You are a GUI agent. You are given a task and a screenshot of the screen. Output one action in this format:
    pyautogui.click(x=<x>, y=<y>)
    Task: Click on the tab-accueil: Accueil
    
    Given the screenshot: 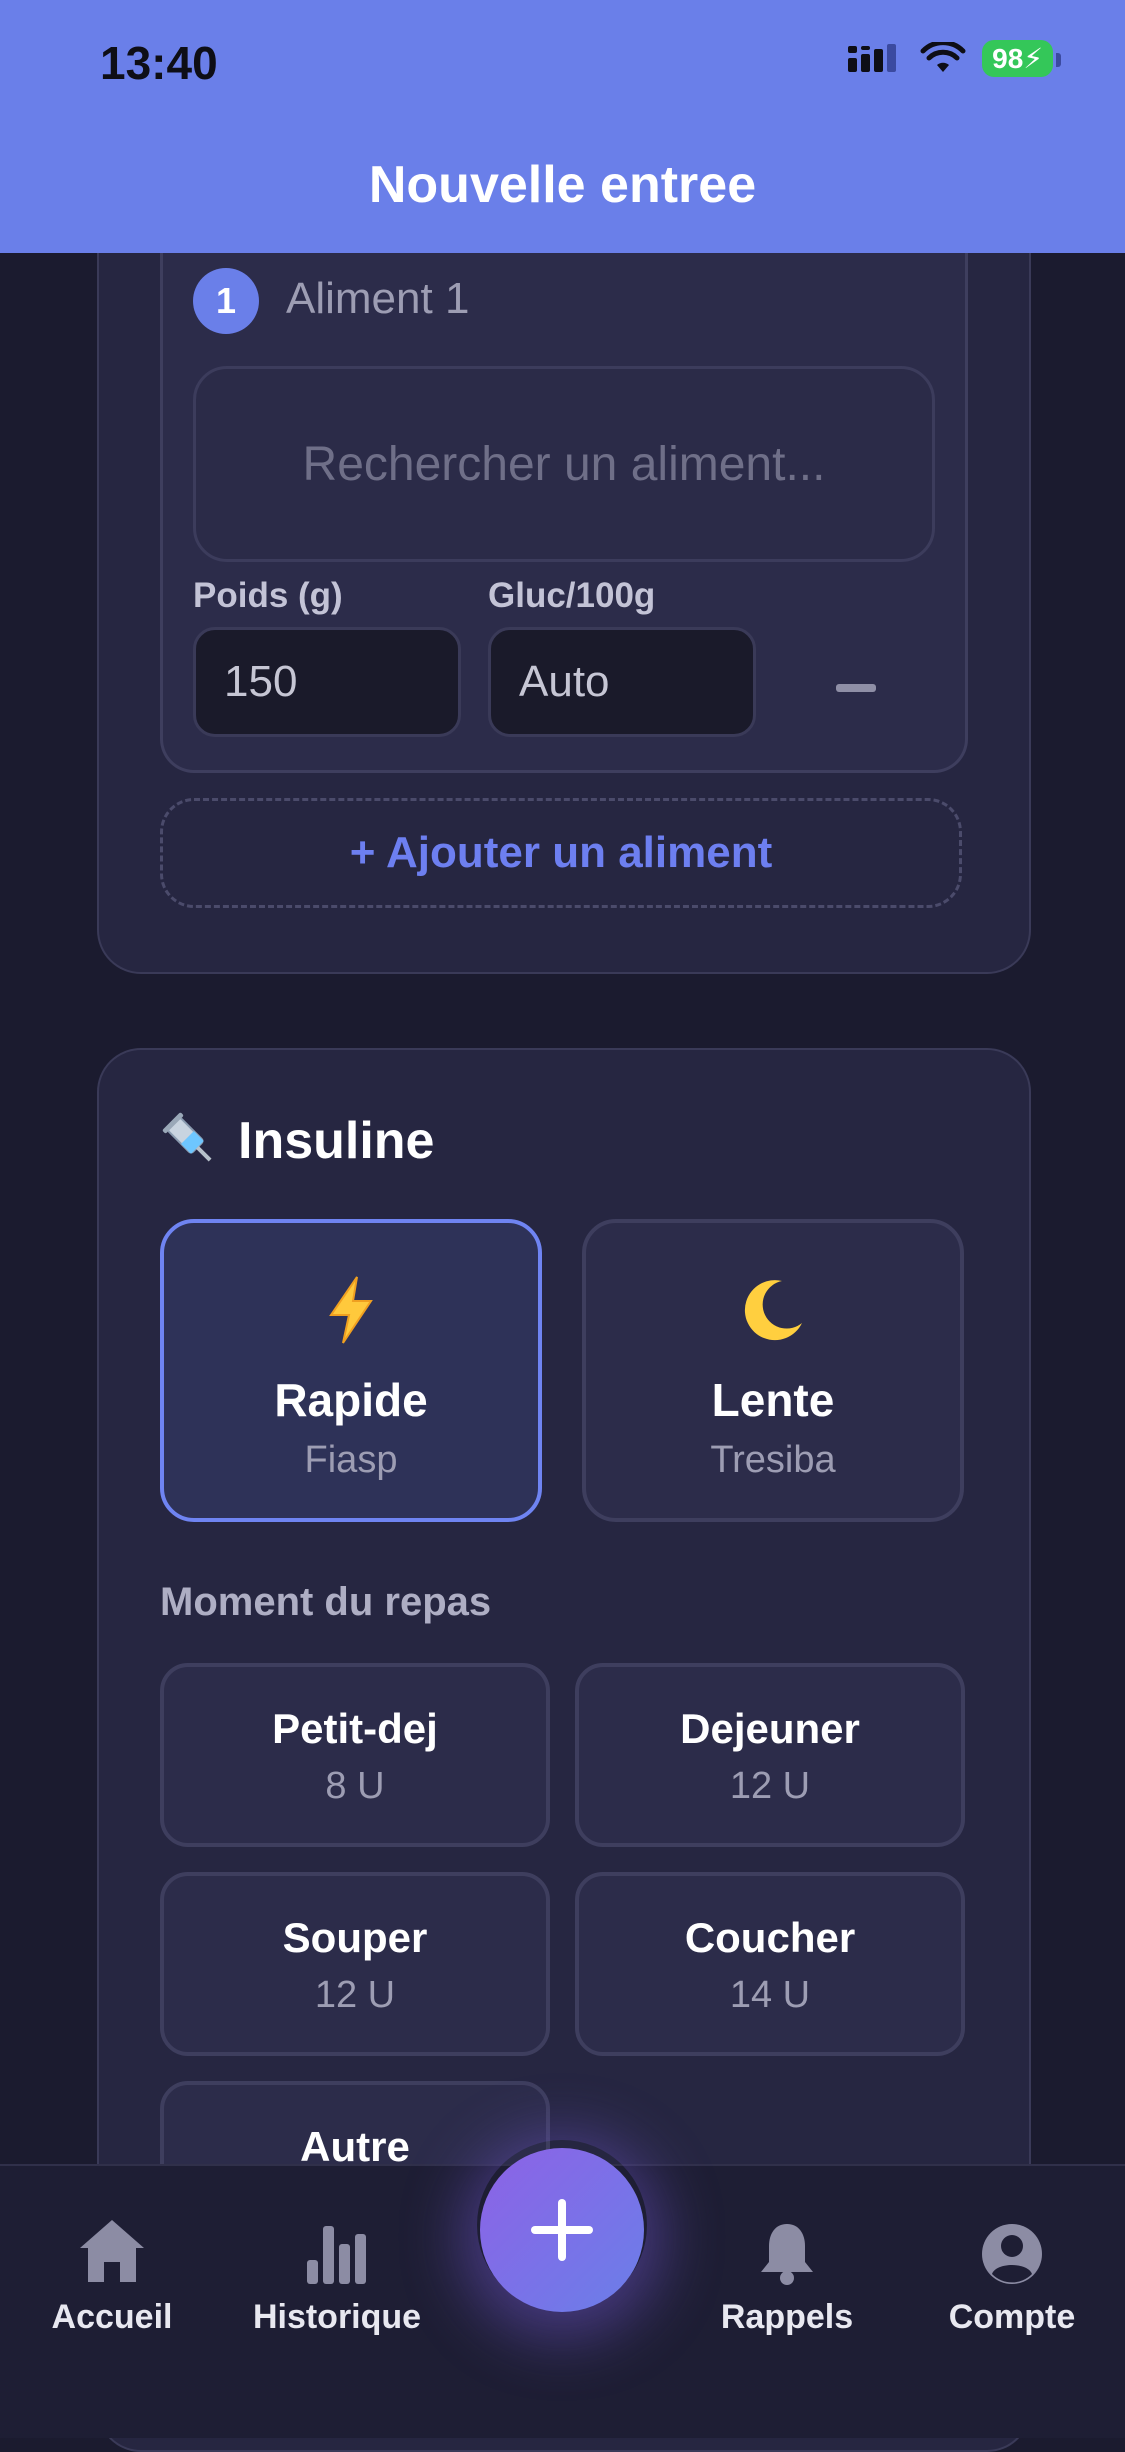 What is the action you would take?
    pyautogui.click(x=112, y=2271)
    